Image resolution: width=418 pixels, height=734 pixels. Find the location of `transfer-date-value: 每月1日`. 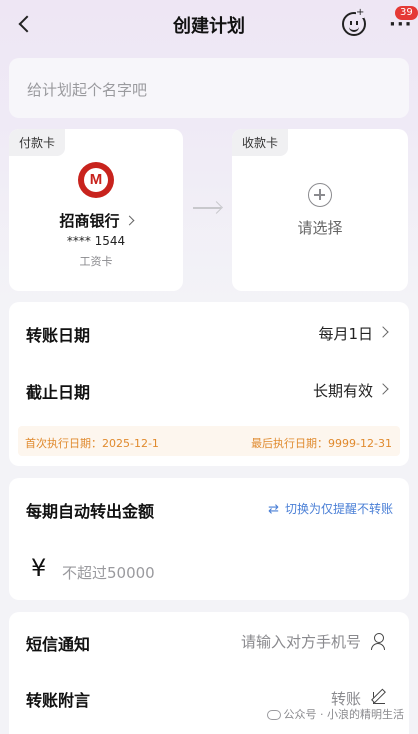

transfer-date-value: 每月1日 is located at coordinates (345, 334).